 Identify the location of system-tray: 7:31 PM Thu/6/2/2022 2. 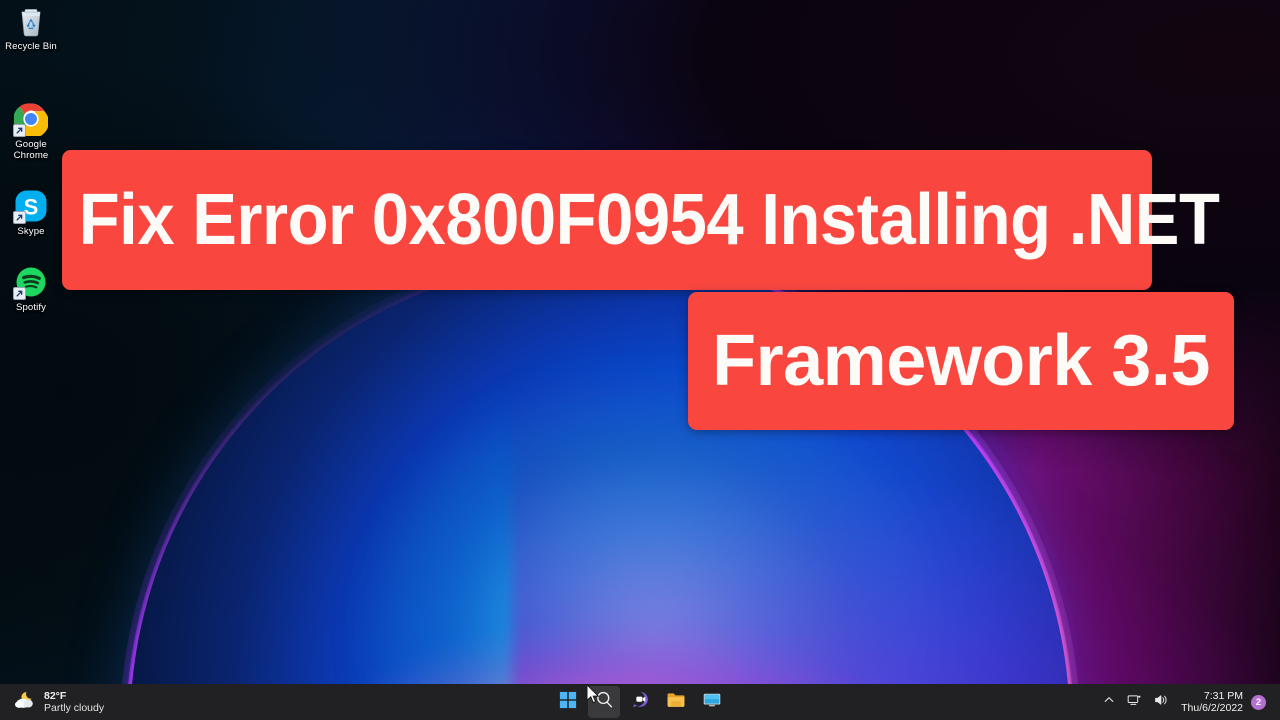
(1188, 702).